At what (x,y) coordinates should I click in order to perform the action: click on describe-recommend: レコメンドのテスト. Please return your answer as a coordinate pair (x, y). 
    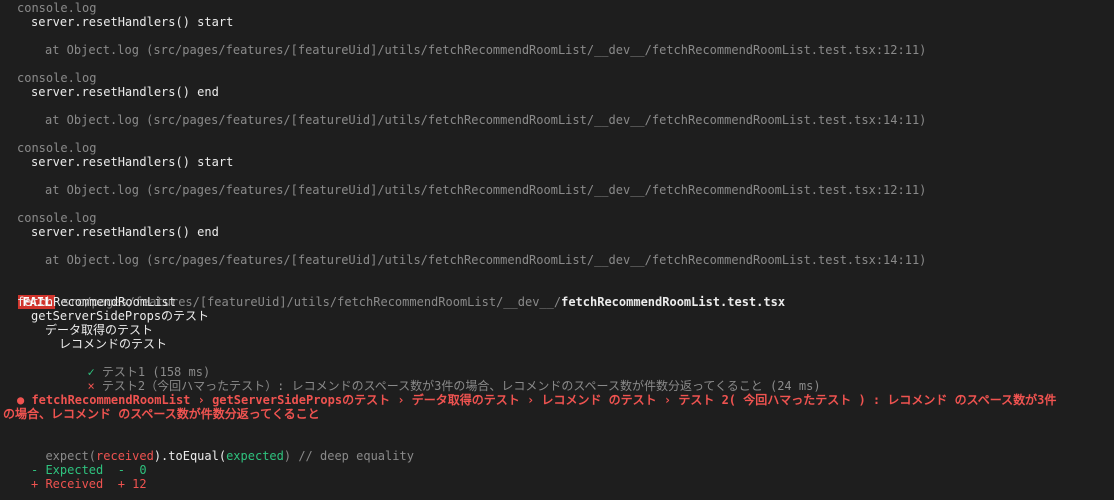
    Looking at the image, I should click on (113, 344).